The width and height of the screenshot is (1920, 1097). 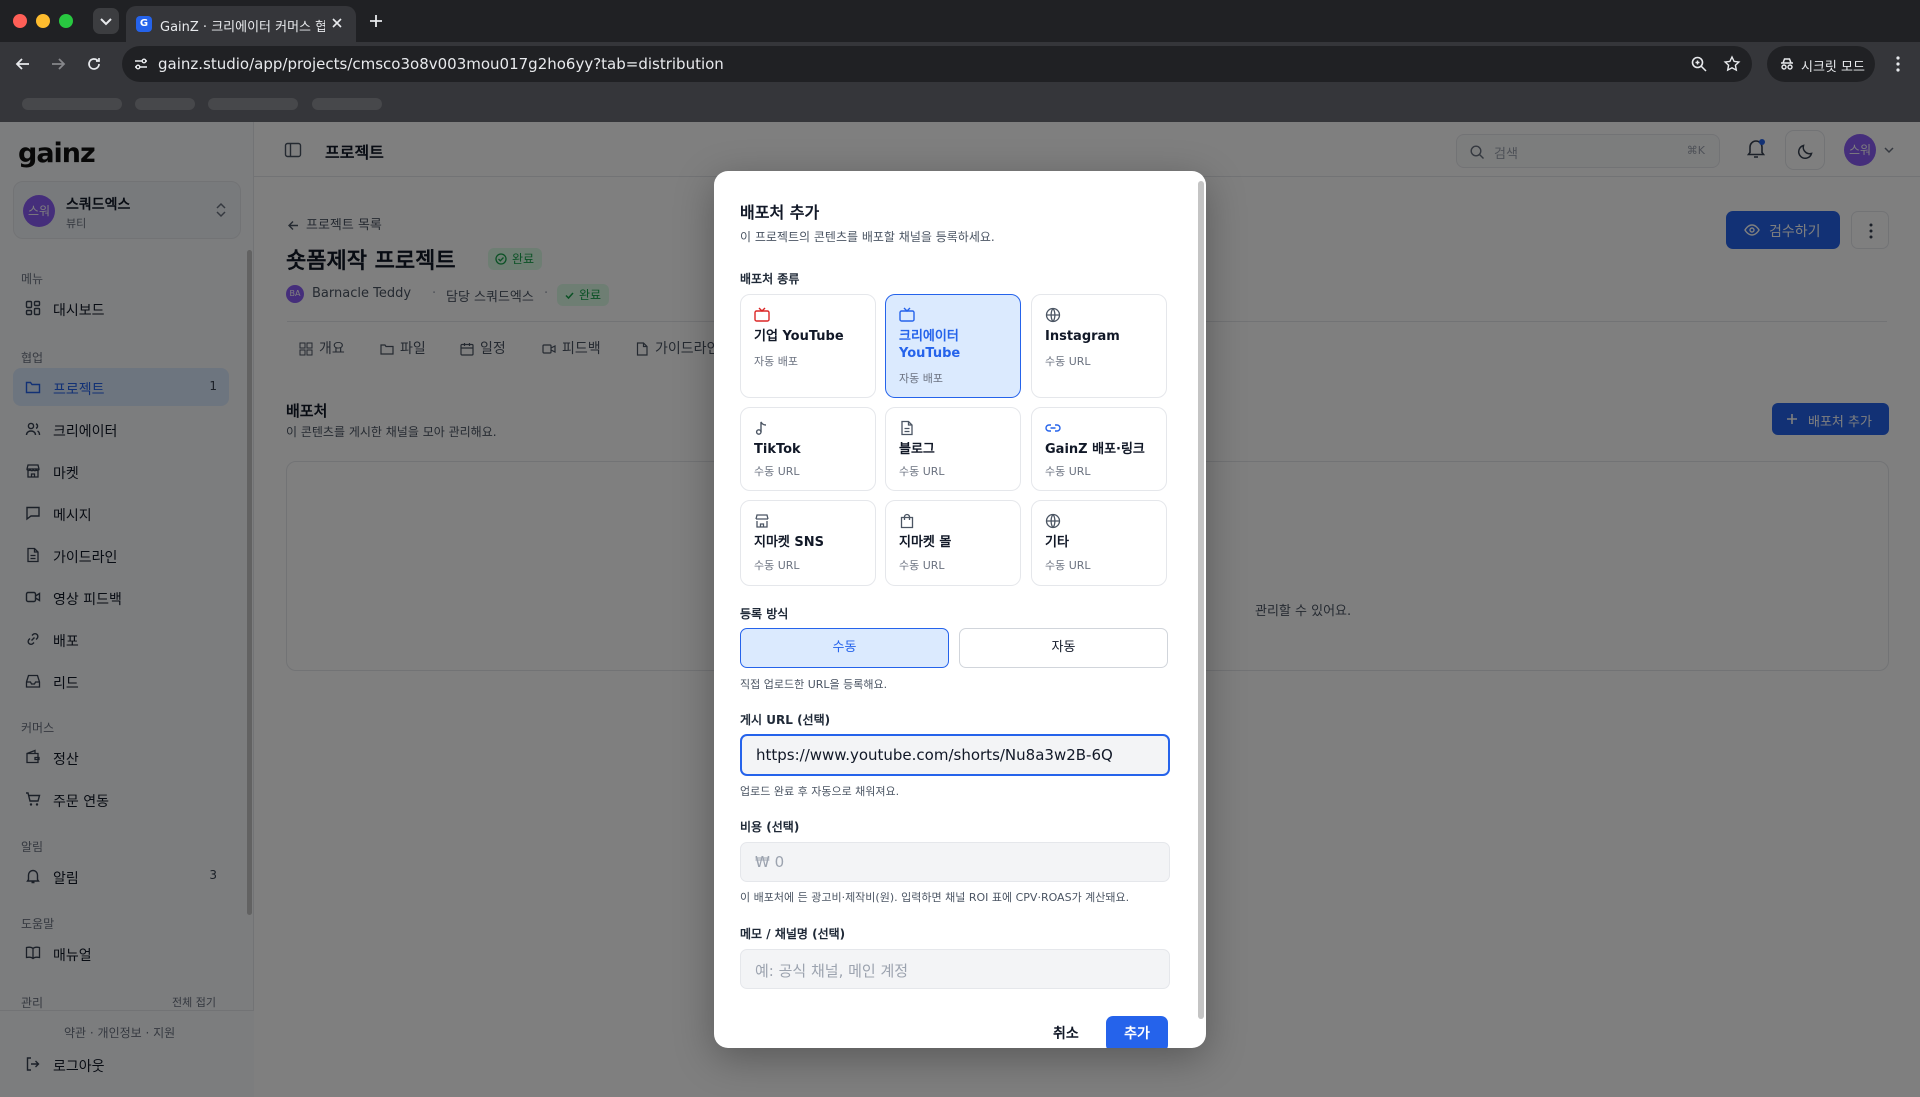 What do you see at coordinates (953, 543) in the screenshot?
I see `type-card-gmarket-mall: 지마켓 몰 수동 URL` at bounding box center [953, 543].